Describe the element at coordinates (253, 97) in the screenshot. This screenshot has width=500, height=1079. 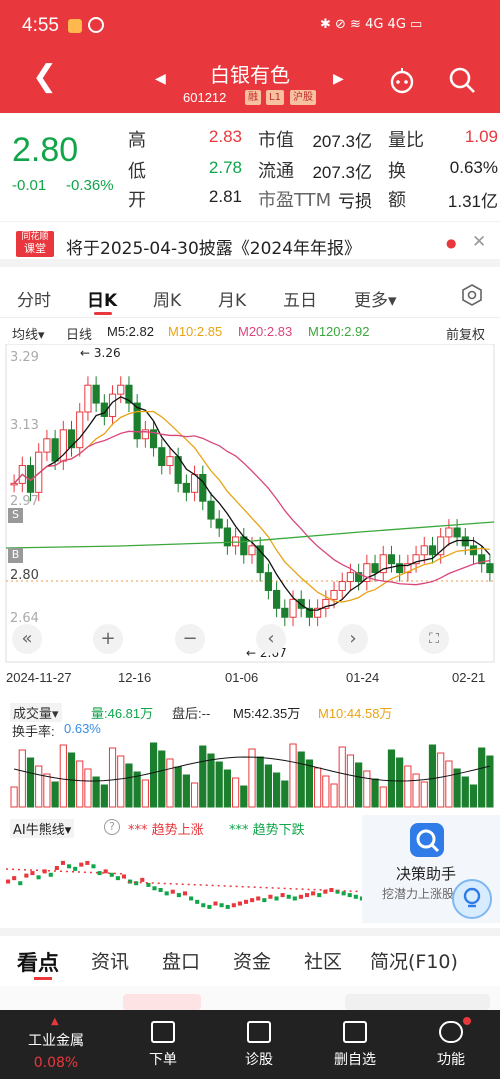
I see `tag-margin: 融` at that location.